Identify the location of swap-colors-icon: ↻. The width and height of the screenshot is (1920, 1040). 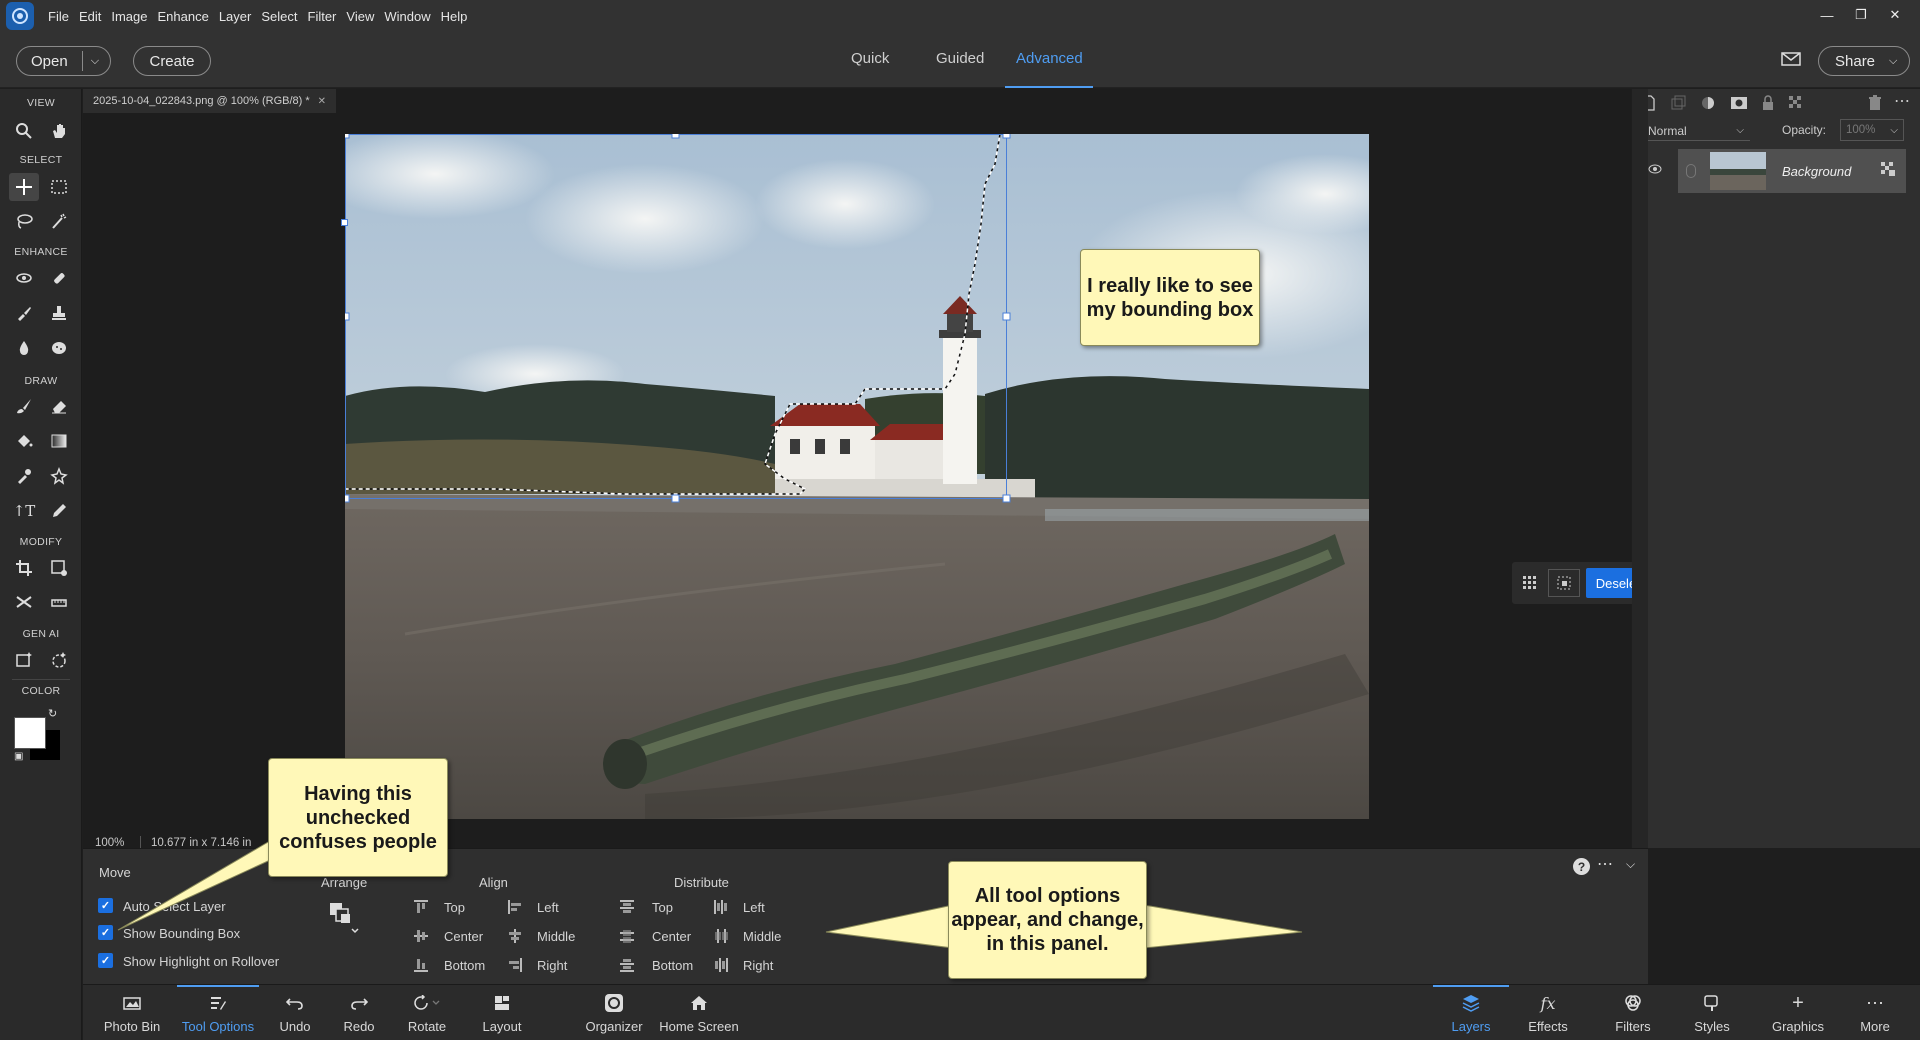
(52, 713).